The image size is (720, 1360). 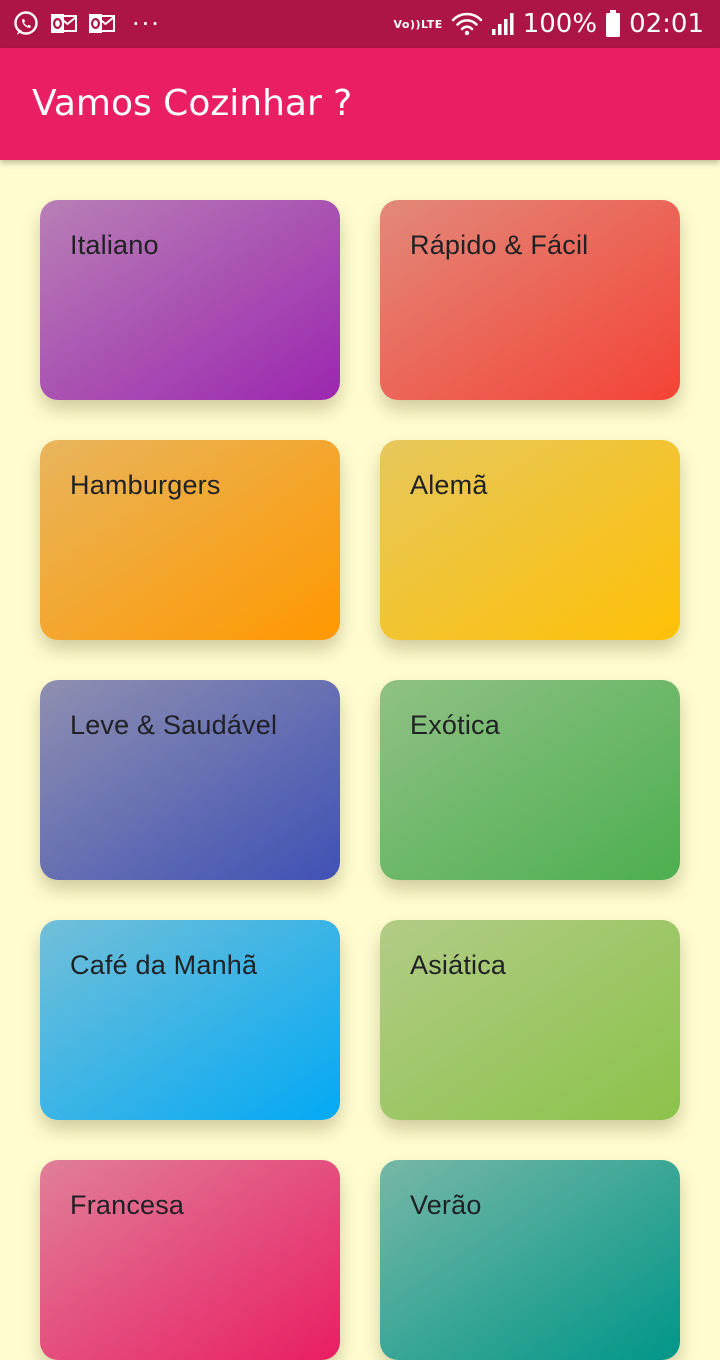 I want to click on volte-icon: Vo)) LTE, so click(x=417, y=24).